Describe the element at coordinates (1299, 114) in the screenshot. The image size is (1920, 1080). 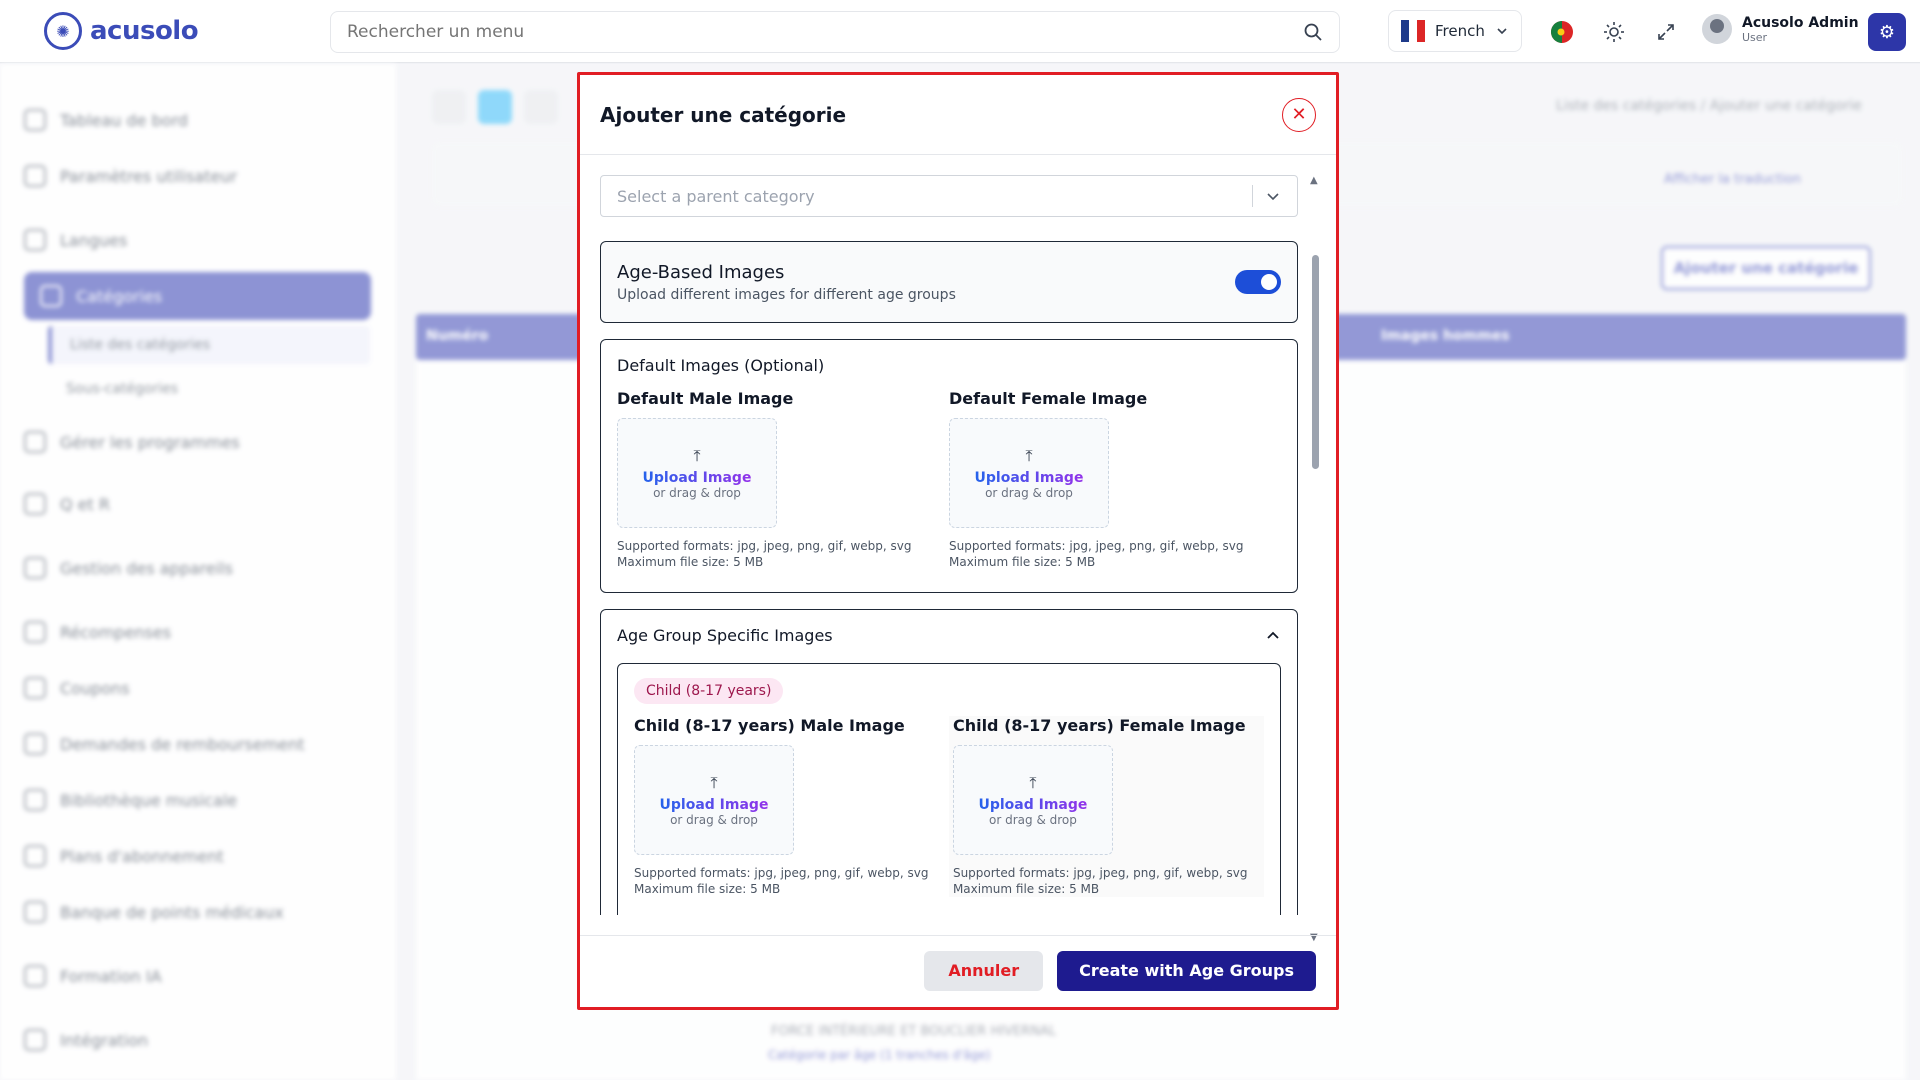
I see `close-icon: ✕` at that location.